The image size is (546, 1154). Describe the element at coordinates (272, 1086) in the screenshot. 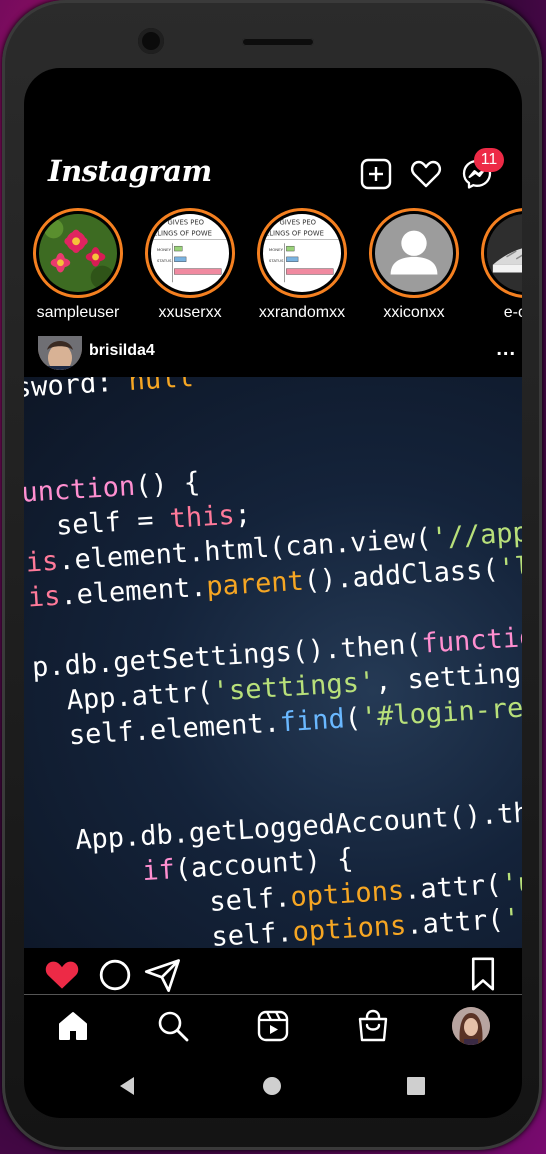

I see `home-circle-icon` at that location.